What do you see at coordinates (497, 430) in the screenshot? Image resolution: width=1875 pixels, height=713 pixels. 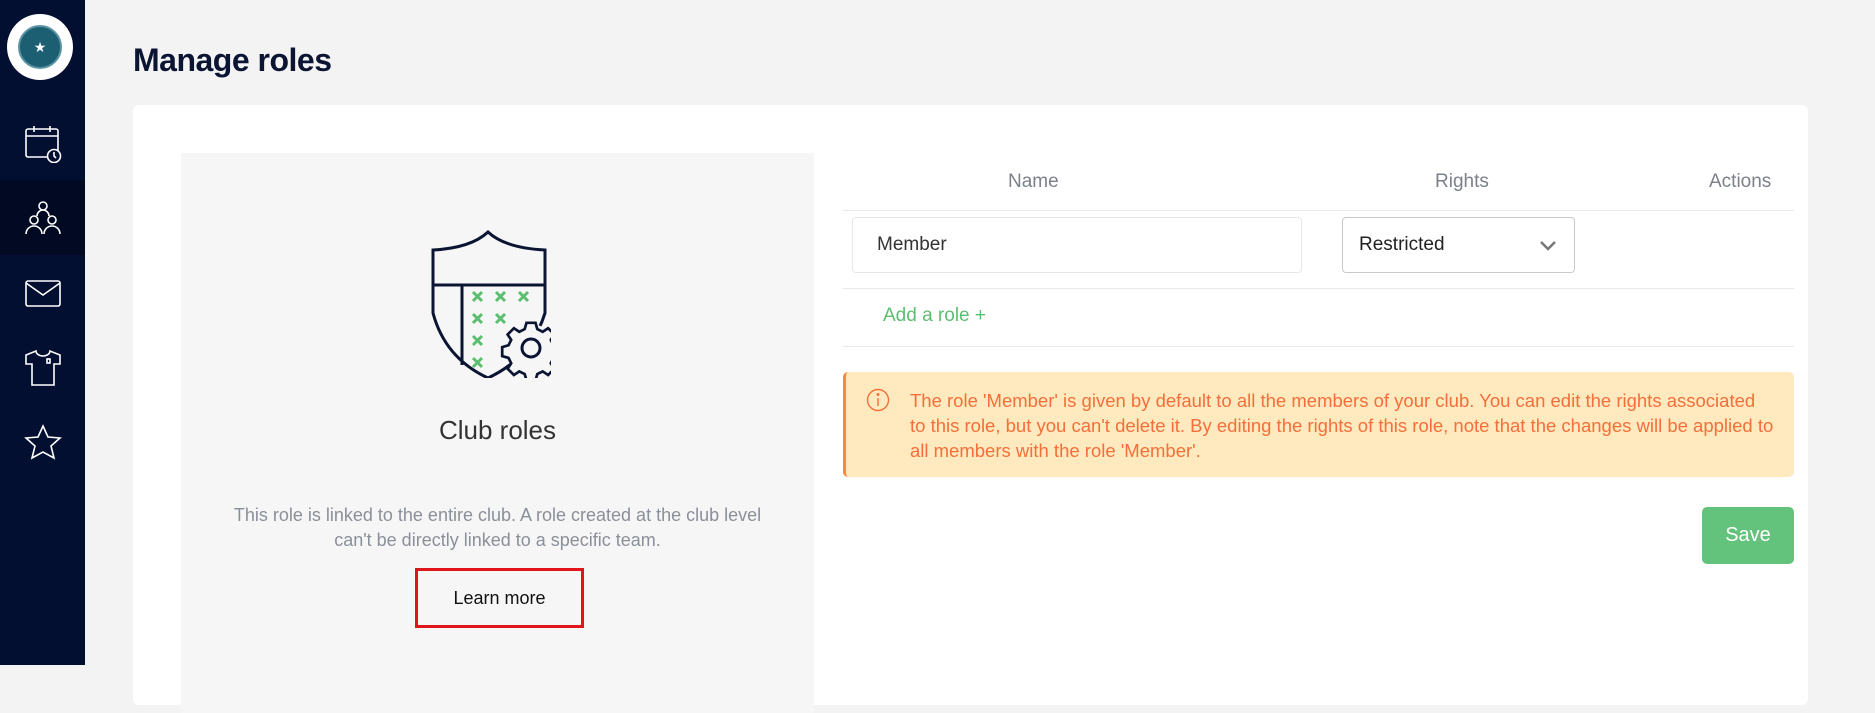 I see `club-roles-title: Club roles` at bounding box center [497, 430].